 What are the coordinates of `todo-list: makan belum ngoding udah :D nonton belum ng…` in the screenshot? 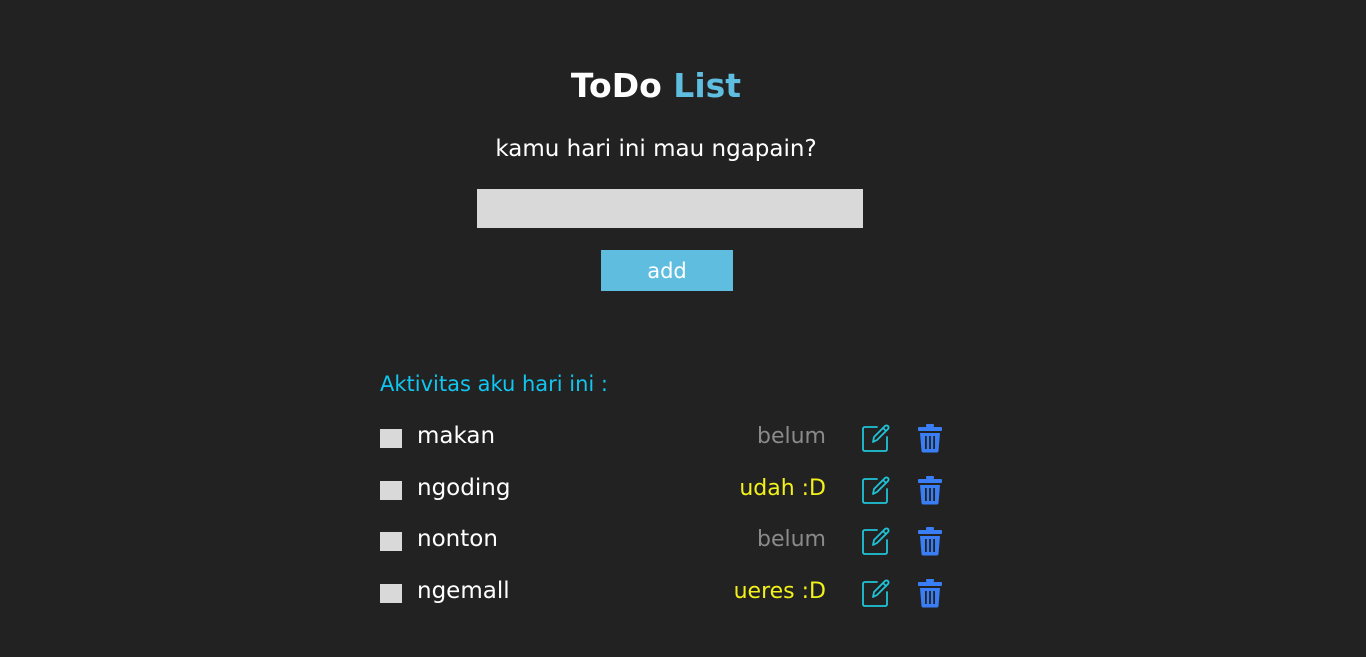 It's located at (665, 521).